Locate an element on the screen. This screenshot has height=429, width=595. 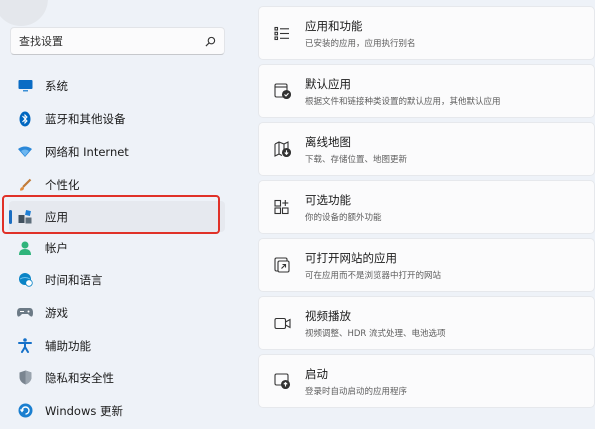
open-website-icon is located at coordinates (282, 265).